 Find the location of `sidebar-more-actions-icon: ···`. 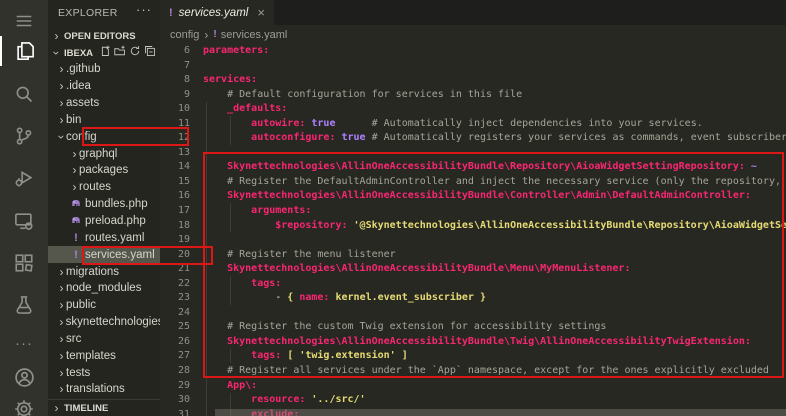

sidebar-more-actions-icon: ··· is located at coordinates (144, 9).